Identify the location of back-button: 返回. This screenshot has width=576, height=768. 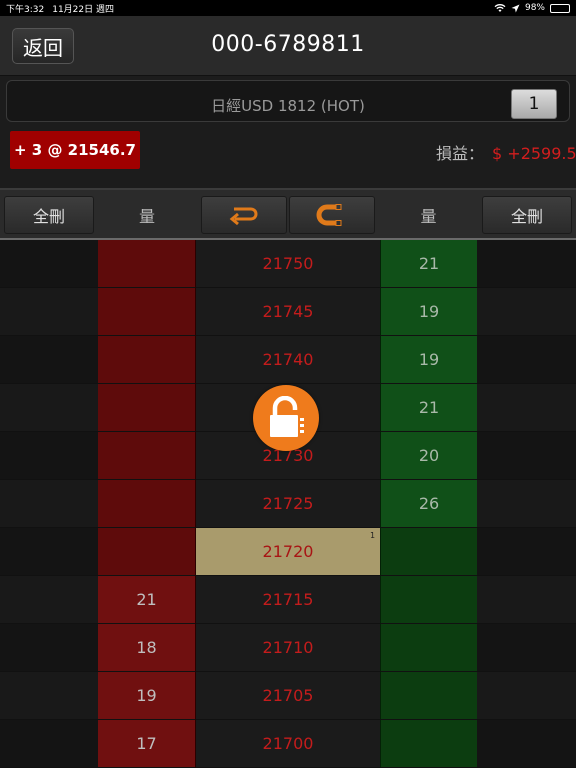
(43, 46).